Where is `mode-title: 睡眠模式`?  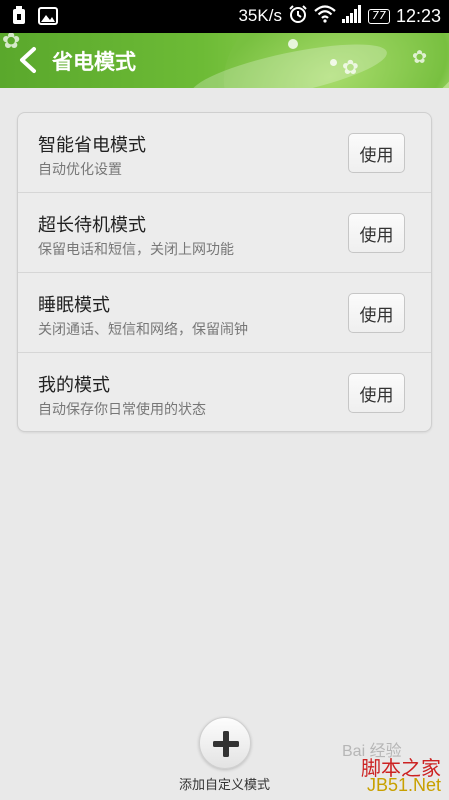 mode-title: 睡眠模式 is located at coordinates (74, 305).